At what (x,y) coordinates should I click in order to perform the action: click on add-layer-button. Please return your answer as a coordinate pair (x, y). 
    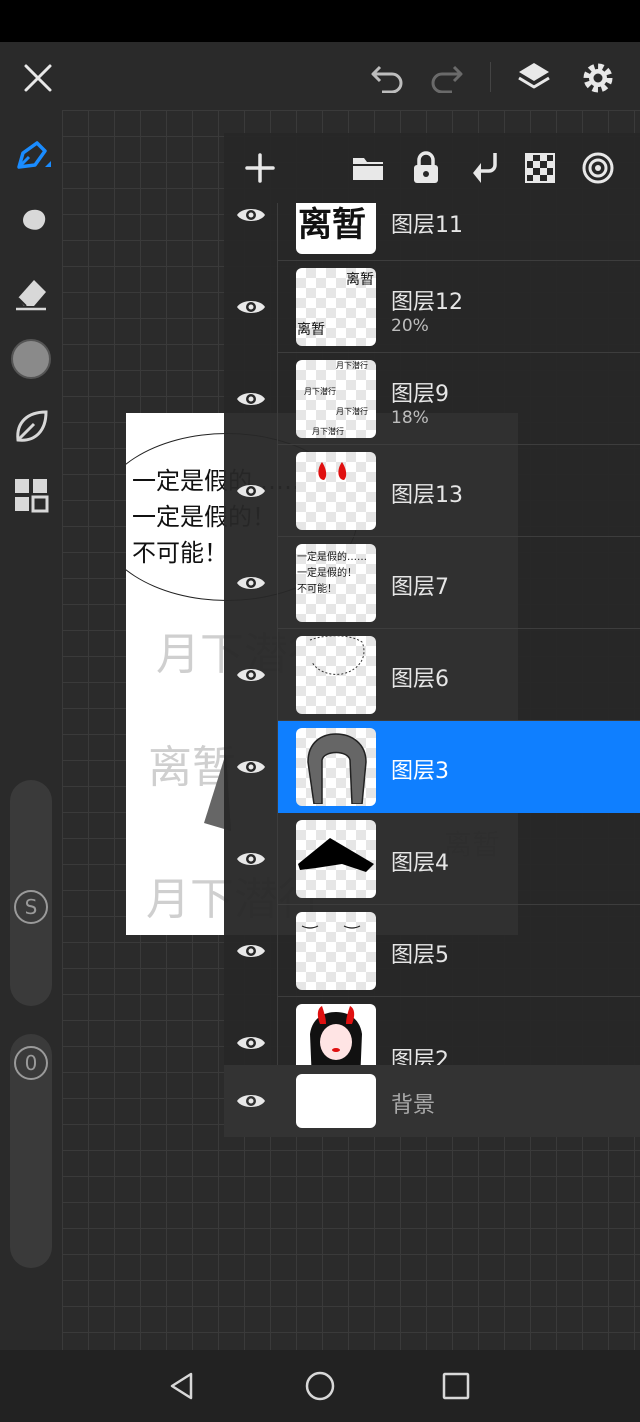
    Looking at the image, I should click on (260, 168).